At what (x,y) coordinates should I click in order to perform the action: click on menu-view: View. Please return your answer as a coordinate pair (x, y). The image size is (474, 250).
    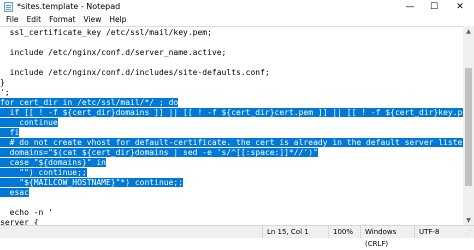
    Looking at the image, I should click on (93, 20).